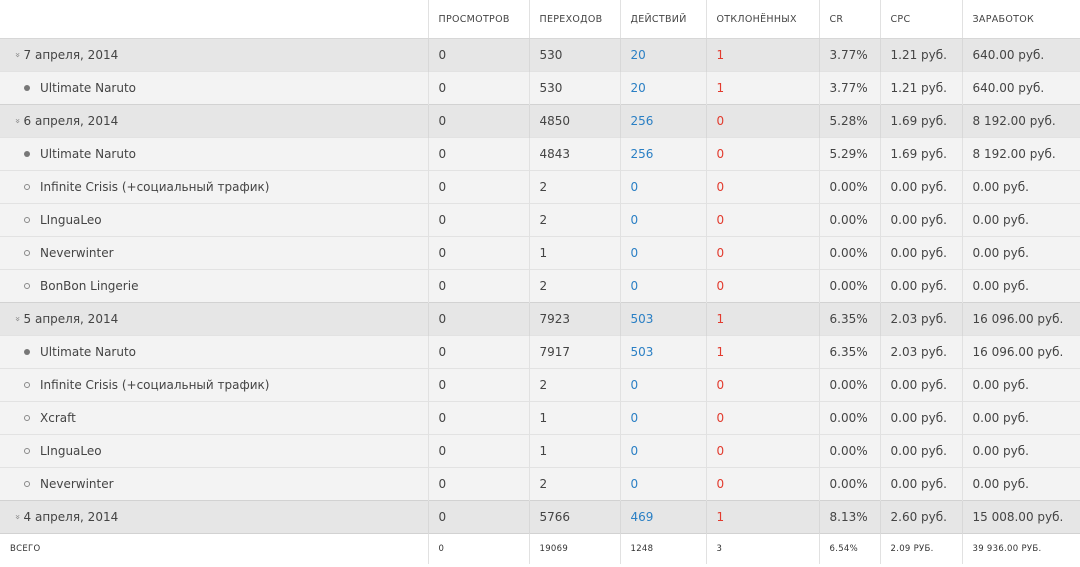 The height and width of the screenshot is (567, 1080). Describe the element at coordinates (214, 286) in the screenshot. I see `campaign-name-cell: BonBon Lingerie` at that location.